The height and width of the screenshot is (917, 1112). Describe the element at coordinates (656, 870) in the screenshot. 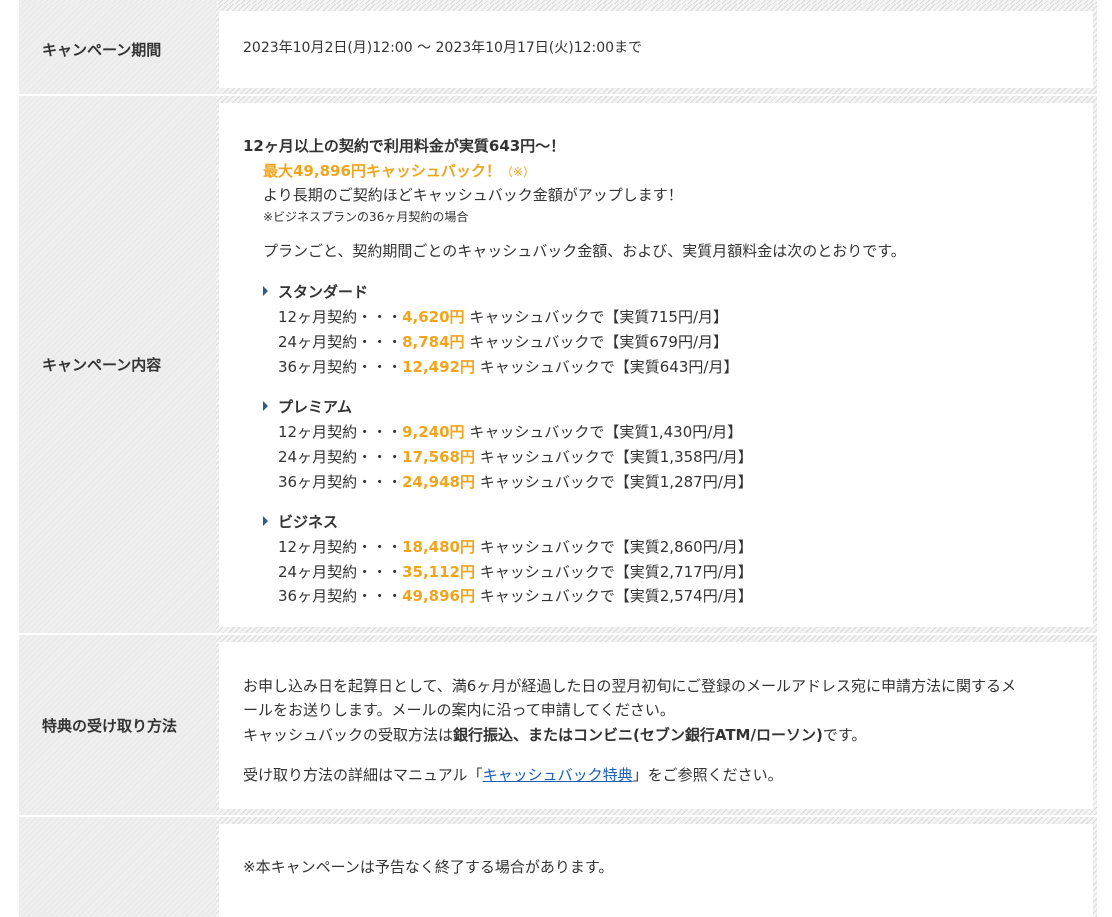

I see `row-cell-notes: ※本キャンペーンは予告なく終了する場合があります。` at that location.